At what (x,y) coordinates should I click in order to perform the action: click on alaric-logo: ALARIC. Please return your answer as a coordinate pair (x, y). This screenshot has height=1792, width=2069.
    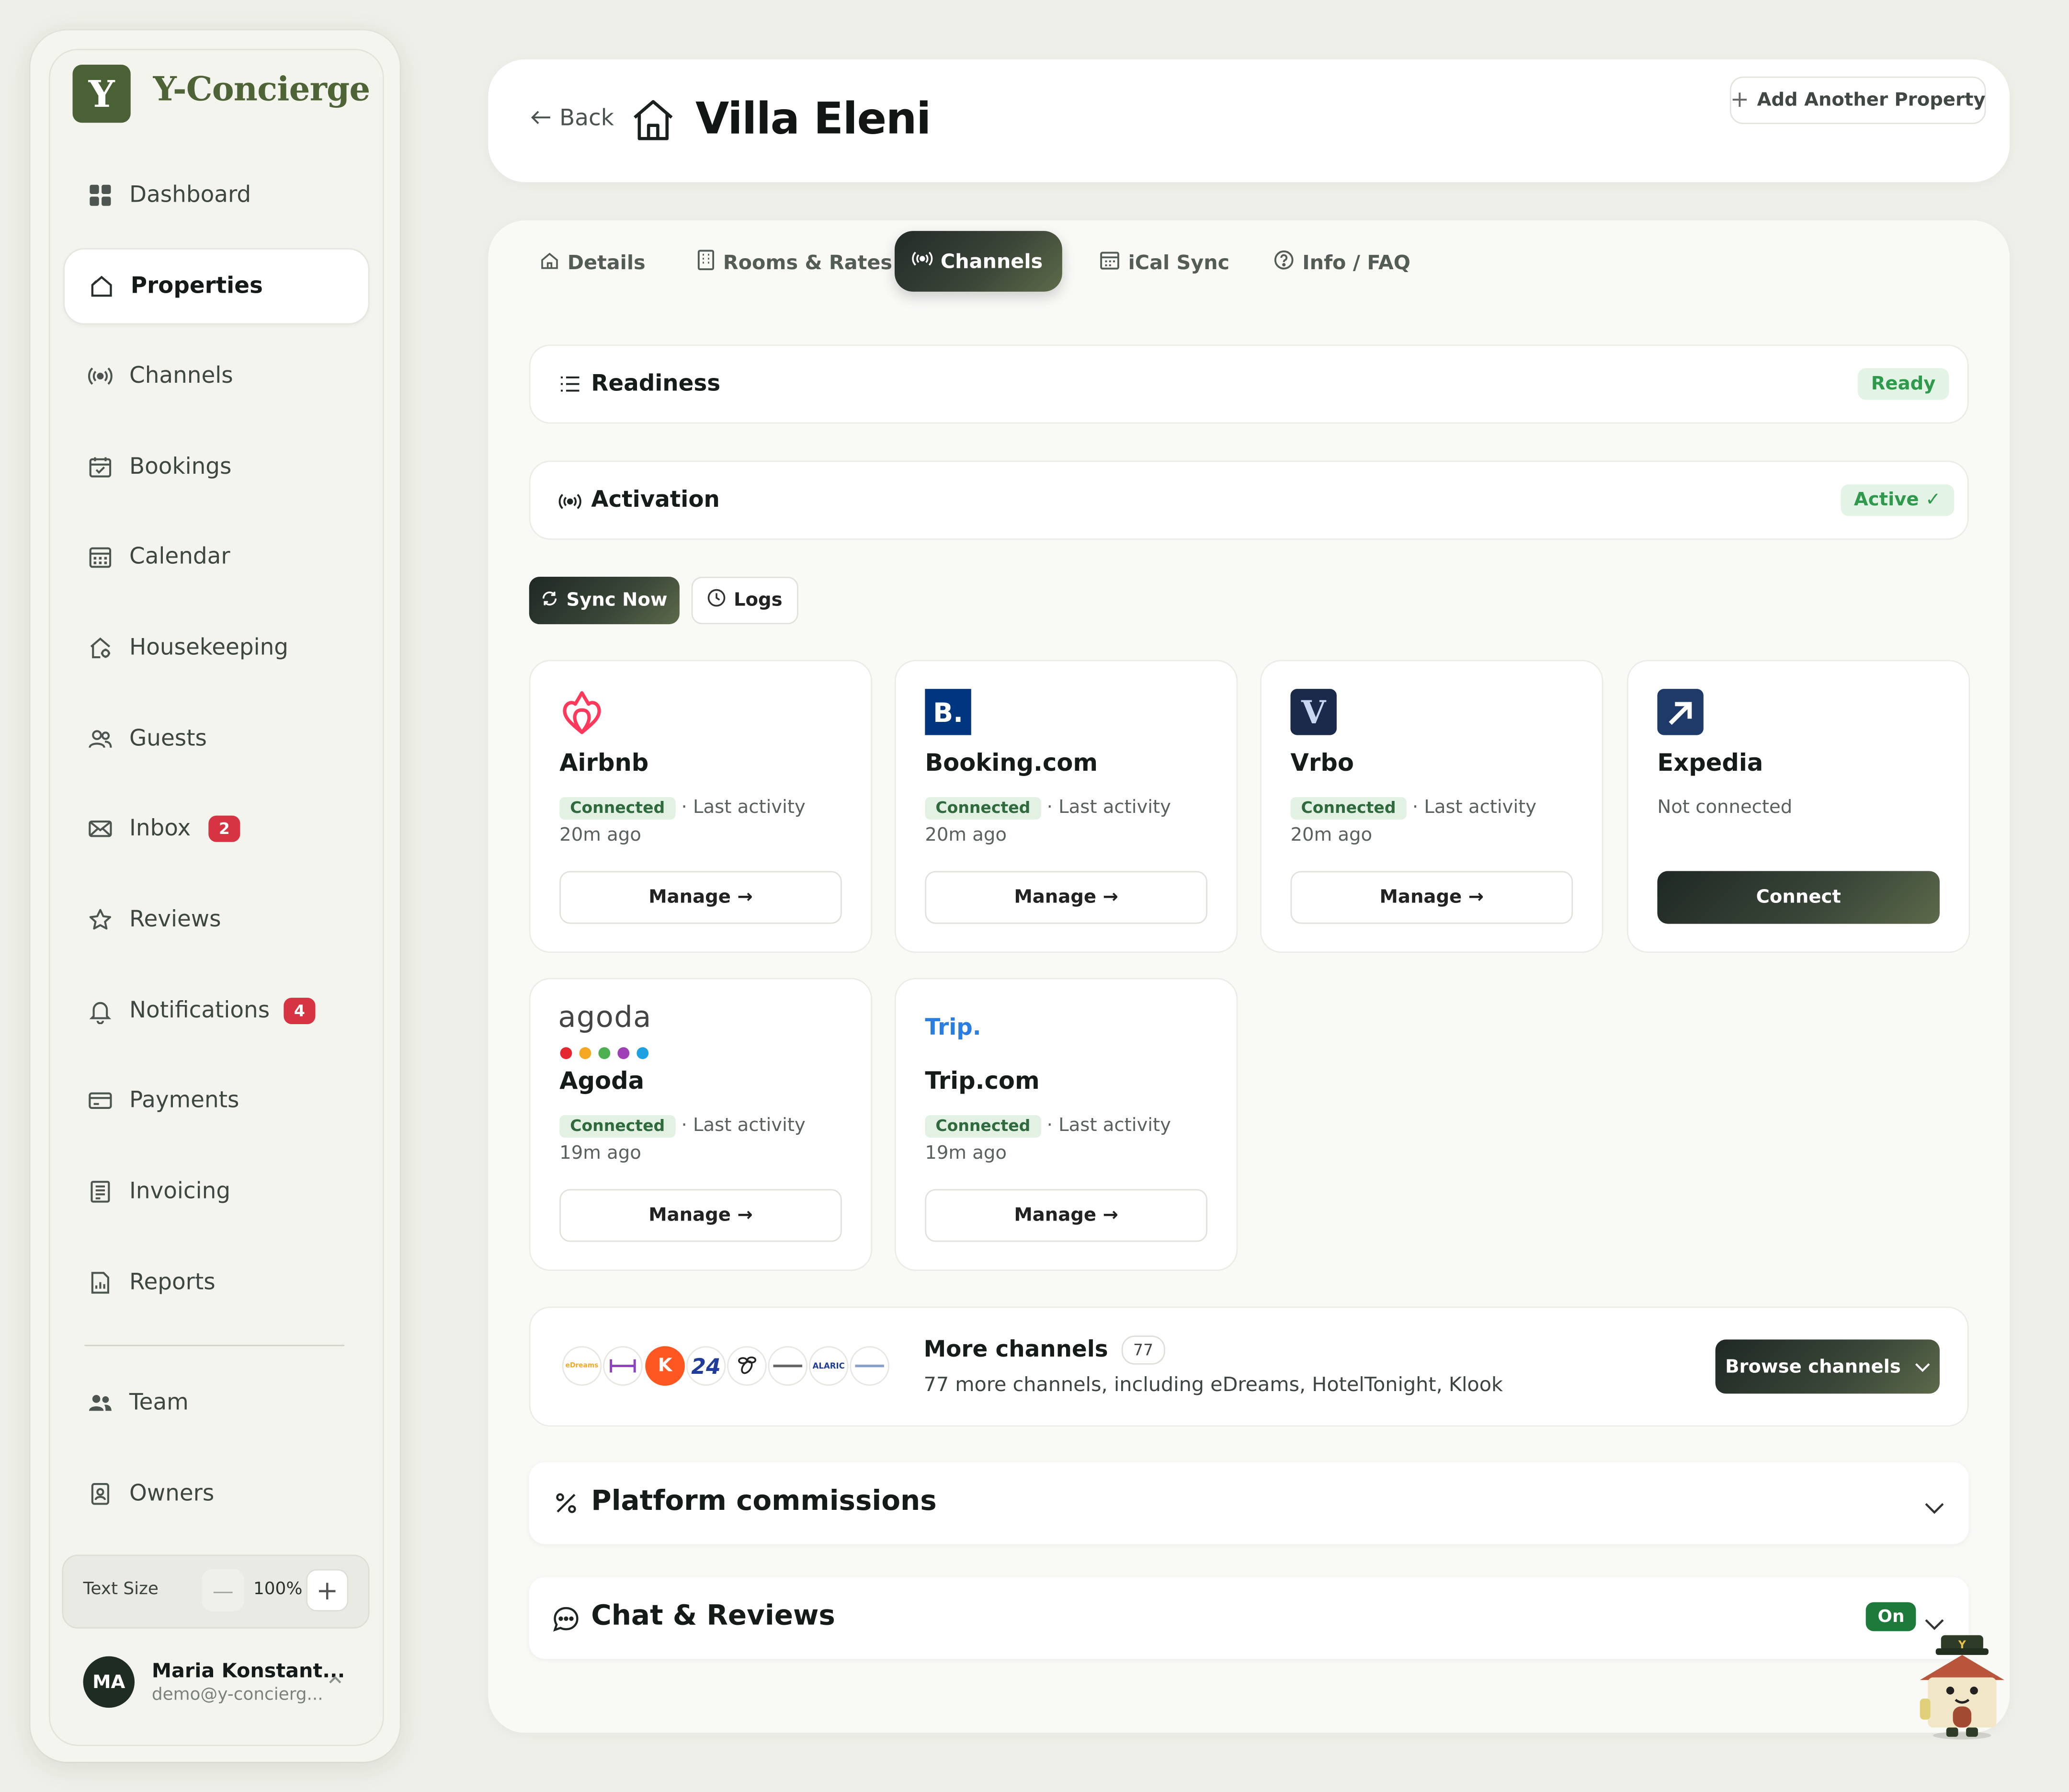
    Looking at the image, I should click on (828, 1366).